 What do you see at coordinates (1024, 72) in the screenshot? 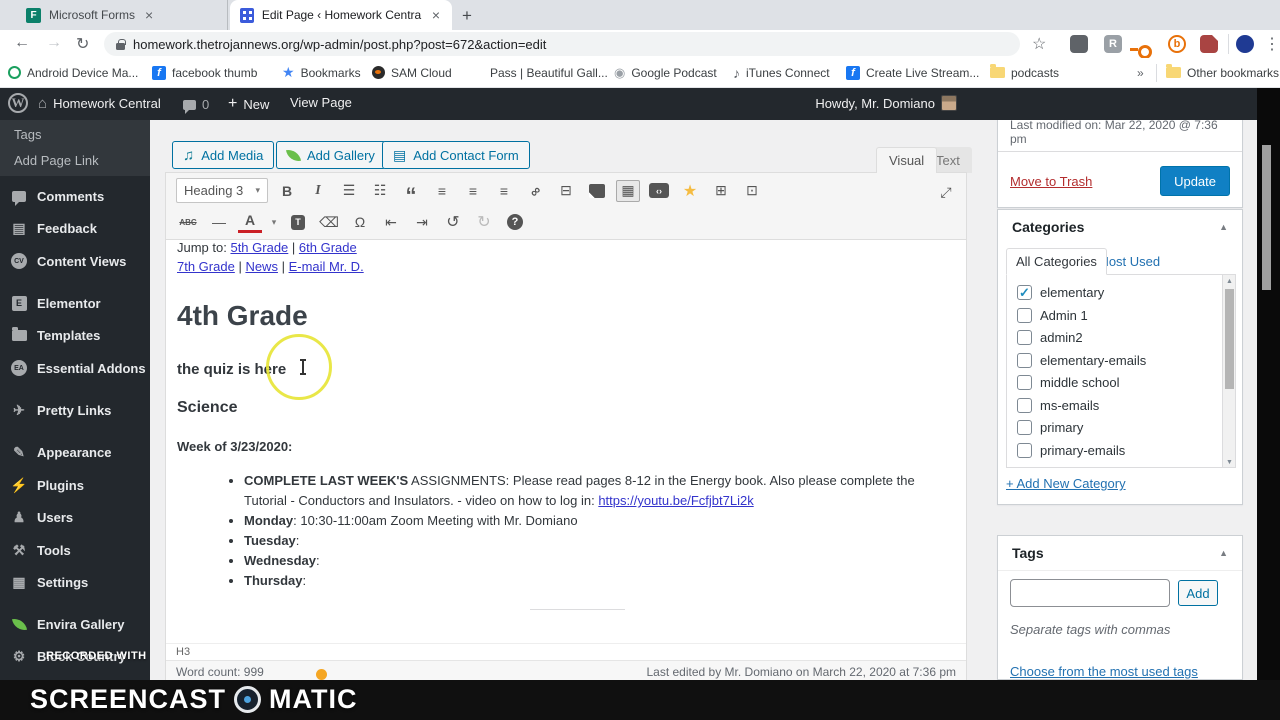
I see `bookmark-podcasts-folder: podcasts` at bounding box center [1024, 72].